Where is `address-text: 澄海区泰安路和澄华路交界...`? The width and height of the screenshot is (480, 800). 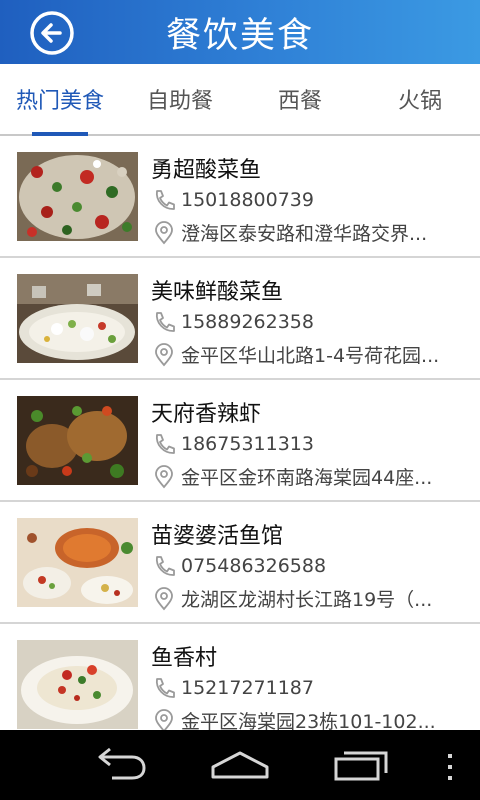 address-text: 澄海区泰安路和澄华路交界... is located at coordinates (304, 234).